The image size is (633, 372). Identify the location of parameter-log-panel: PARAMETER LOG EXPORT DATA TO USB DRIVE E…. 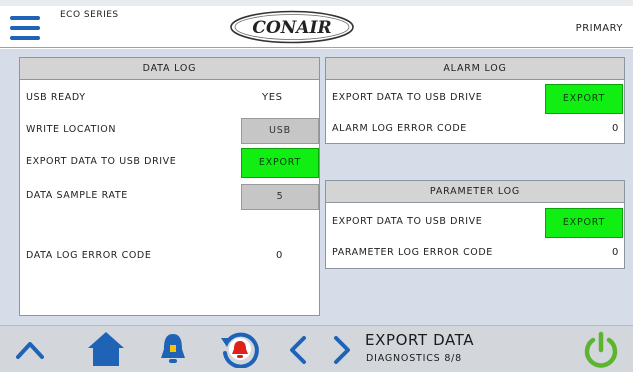
(475, 224).